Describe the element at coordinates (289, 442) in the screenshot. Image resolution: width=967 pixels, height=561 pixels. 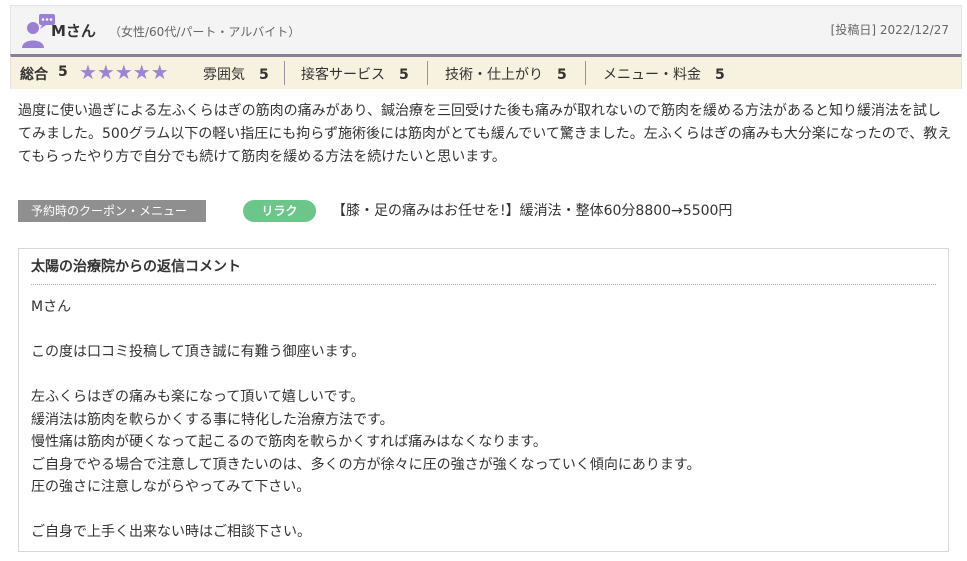
I see `reply-line: 慢性痛は筋肉が硬くなって起こるので筋肉を軟らかくすれば痛みはなくなります。` at that location.